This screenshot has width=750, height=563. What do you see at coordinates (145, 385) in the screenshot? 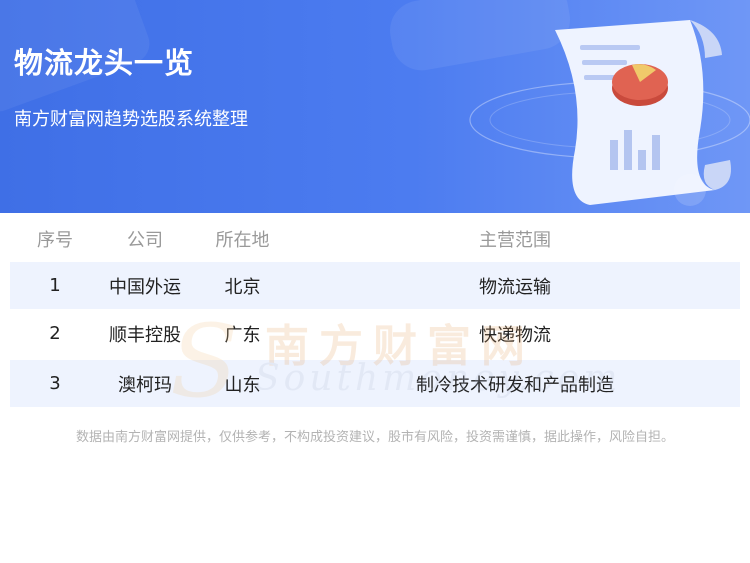
I see `row-company: 澳柯玛` at bounding box center [145, 385].